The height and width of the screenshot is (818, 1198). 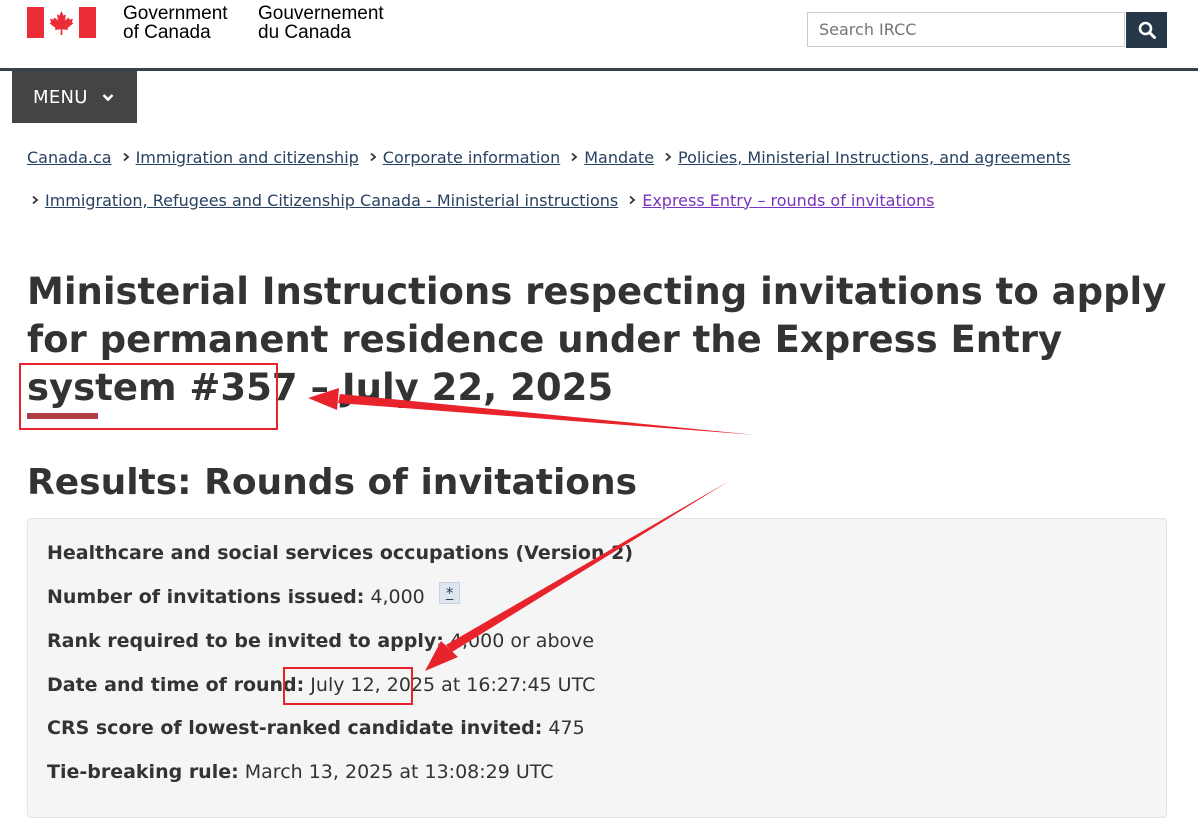 What do you see at coordinates (108, 97) in the screenshot?
I see `chevron-down-icon` at bounding box center [108, 97].